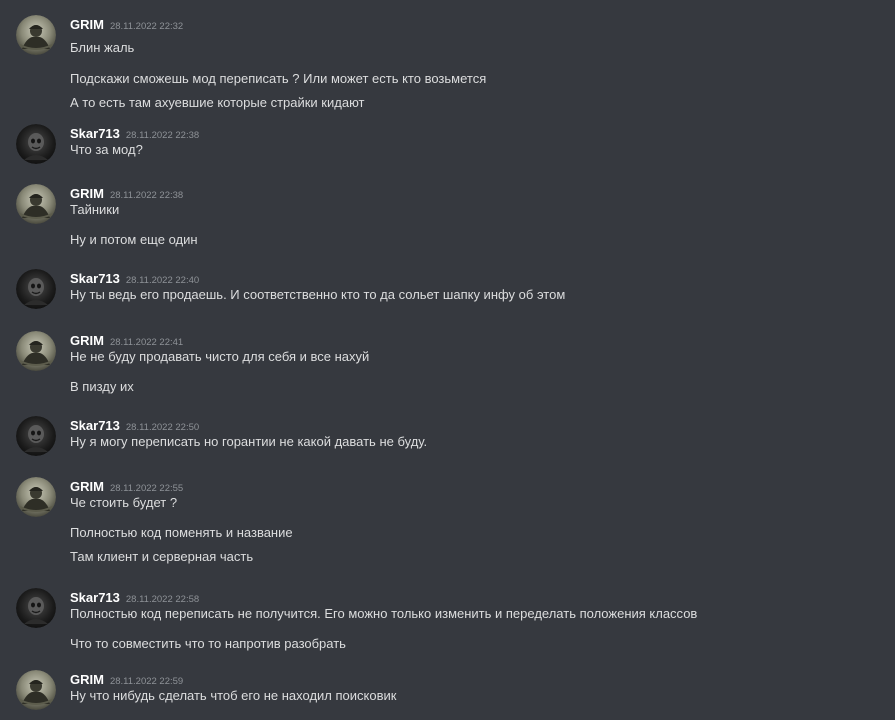 Image resolution: width=895 pixels, height=720 pixels. Describe the element at coordinates (146, 195) in the screenshot. I see `message-timestamp: 28.11.2022 22:38` at that location.